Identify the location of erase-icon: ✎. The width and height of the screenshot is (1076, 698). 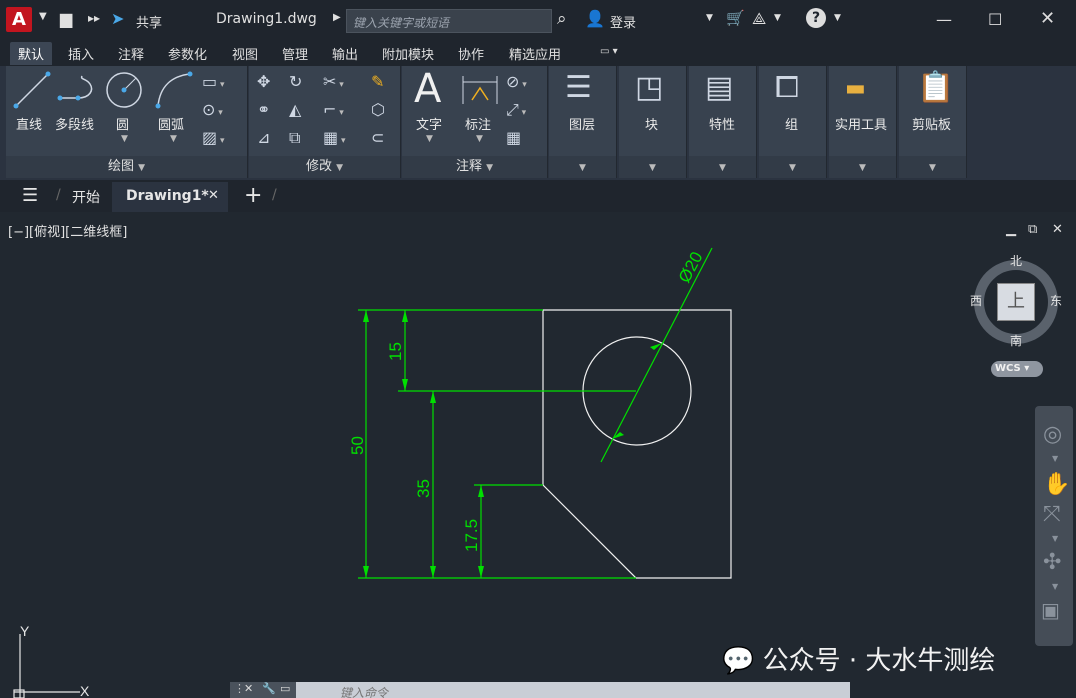
(377, 81).